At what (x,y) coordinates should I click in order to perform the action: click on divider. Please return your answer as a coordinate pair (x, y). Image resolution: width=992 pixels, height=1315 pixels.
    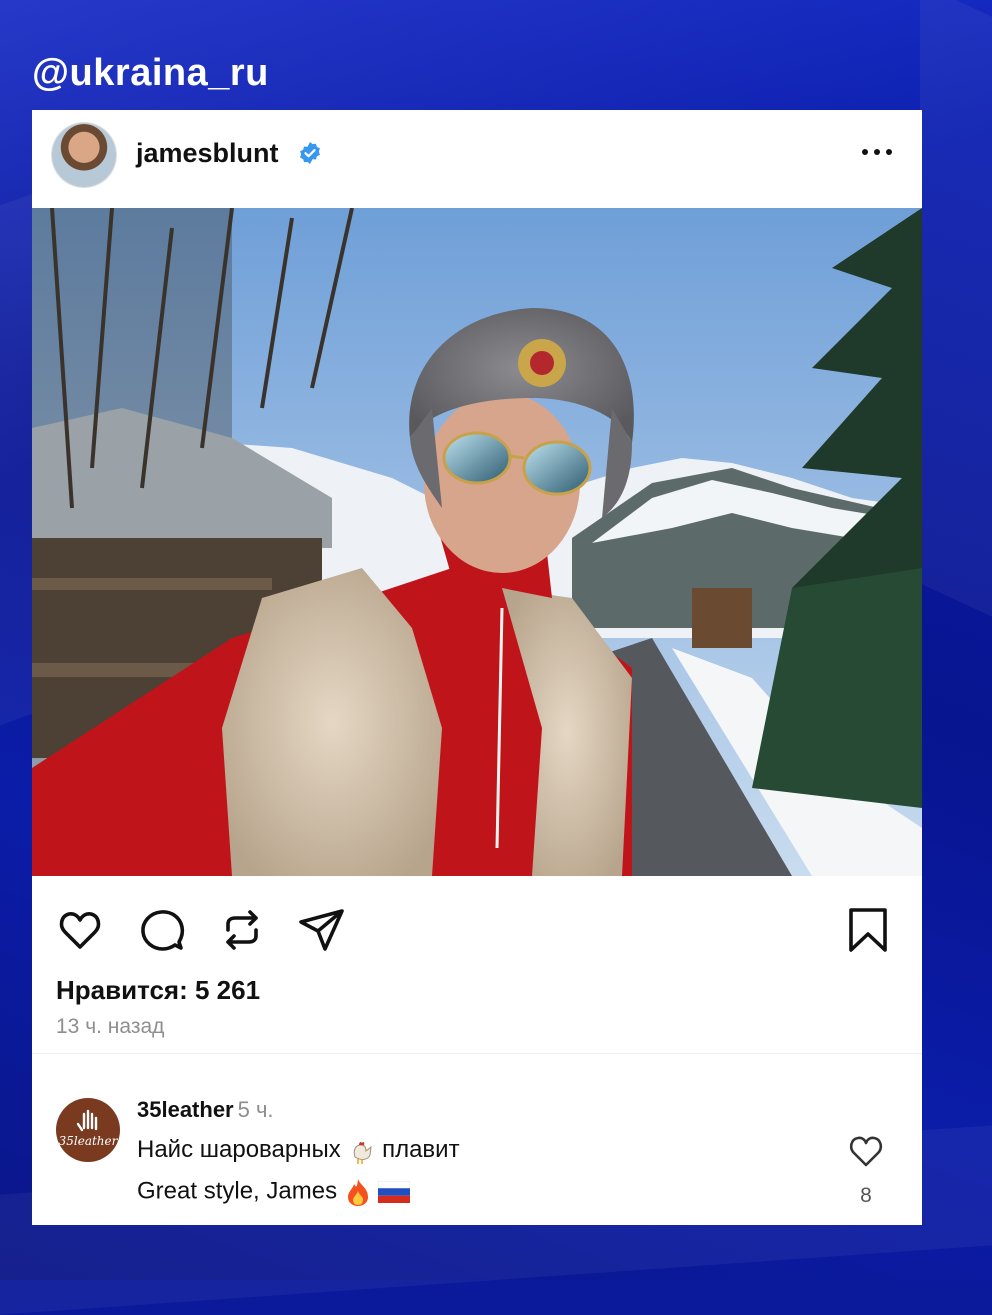
    Looking at the image, I should click on (477, 1053).